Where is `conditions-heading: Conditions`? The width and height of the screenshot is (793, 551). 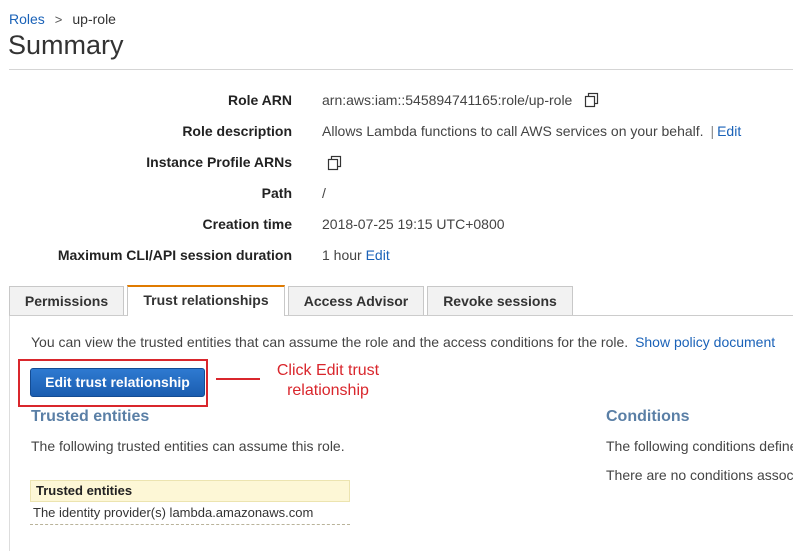 conditions-heading: Conditions is located at coordinates (648, 416).